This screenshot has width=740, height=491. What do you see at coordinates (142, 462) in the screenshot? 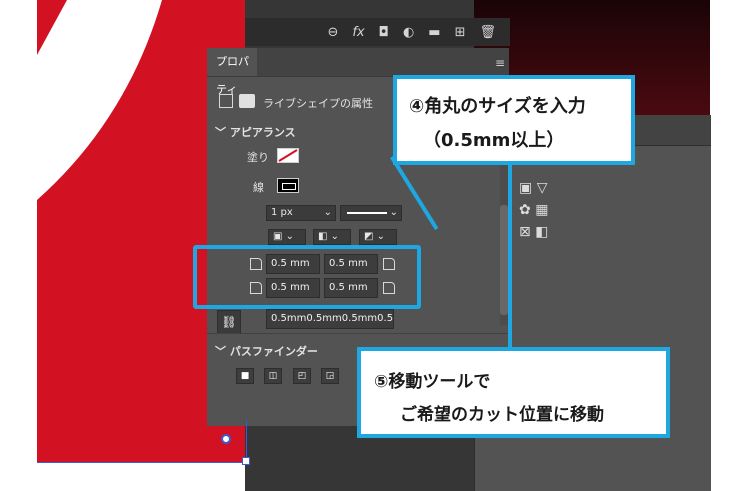
I see `selection-guide-horizontal` at bounding box center [142, 462].